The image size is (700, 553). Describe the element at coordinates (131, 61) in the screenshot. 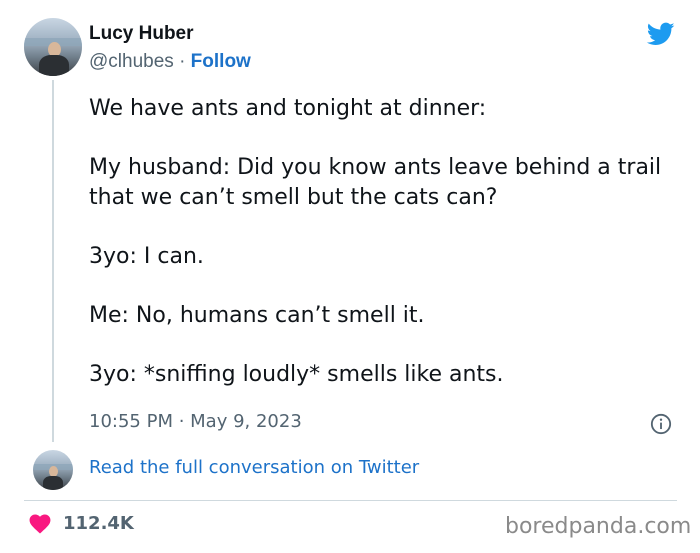

I see `author-handle: @clhubes` at that location.